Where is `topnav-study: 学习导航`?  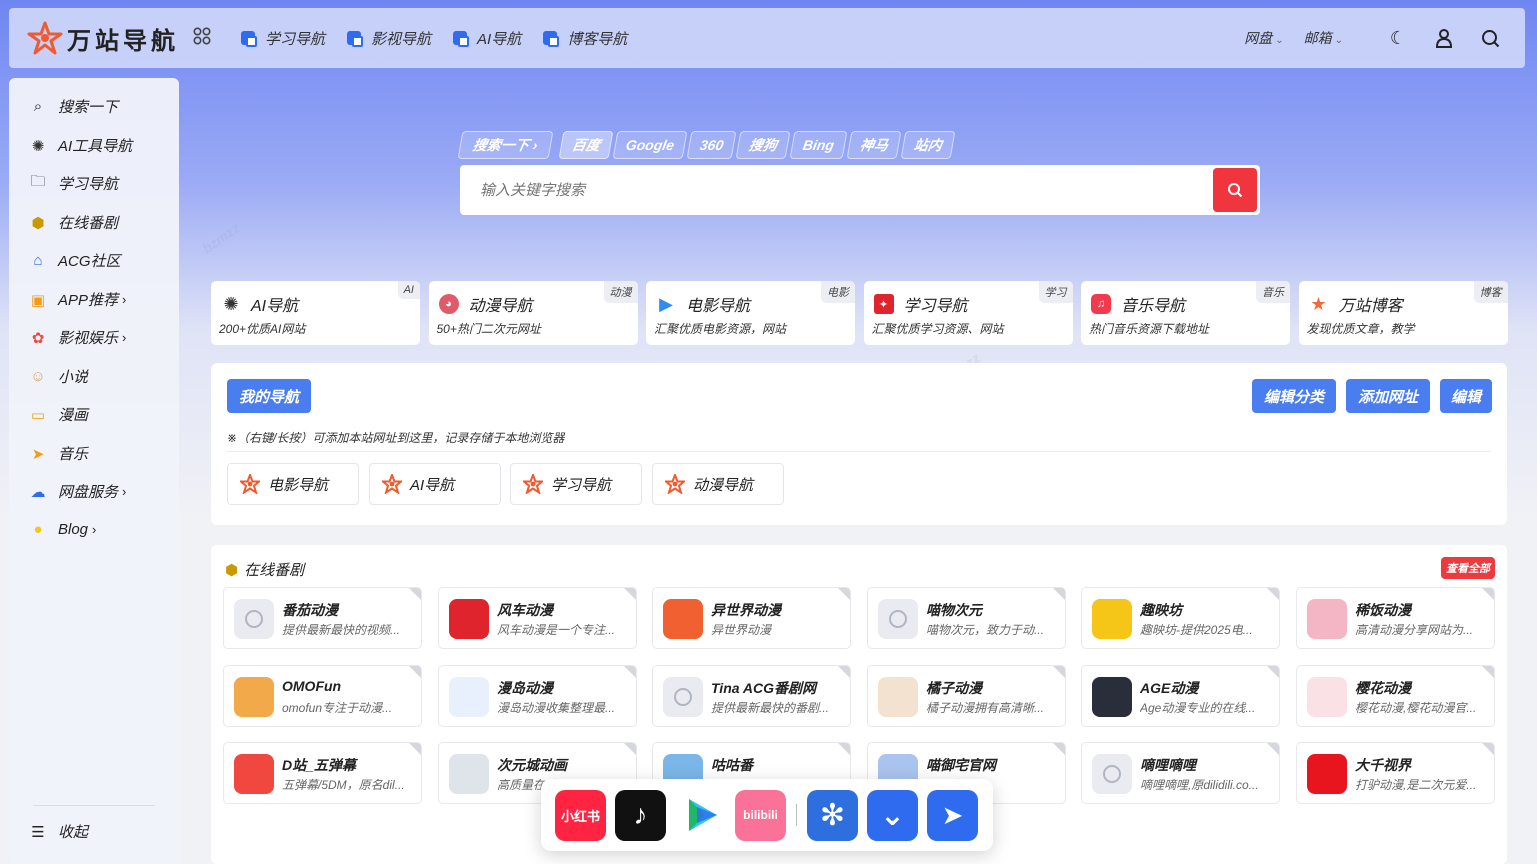 topnav-study: 学习导航 is located at coordinates (283, 38).